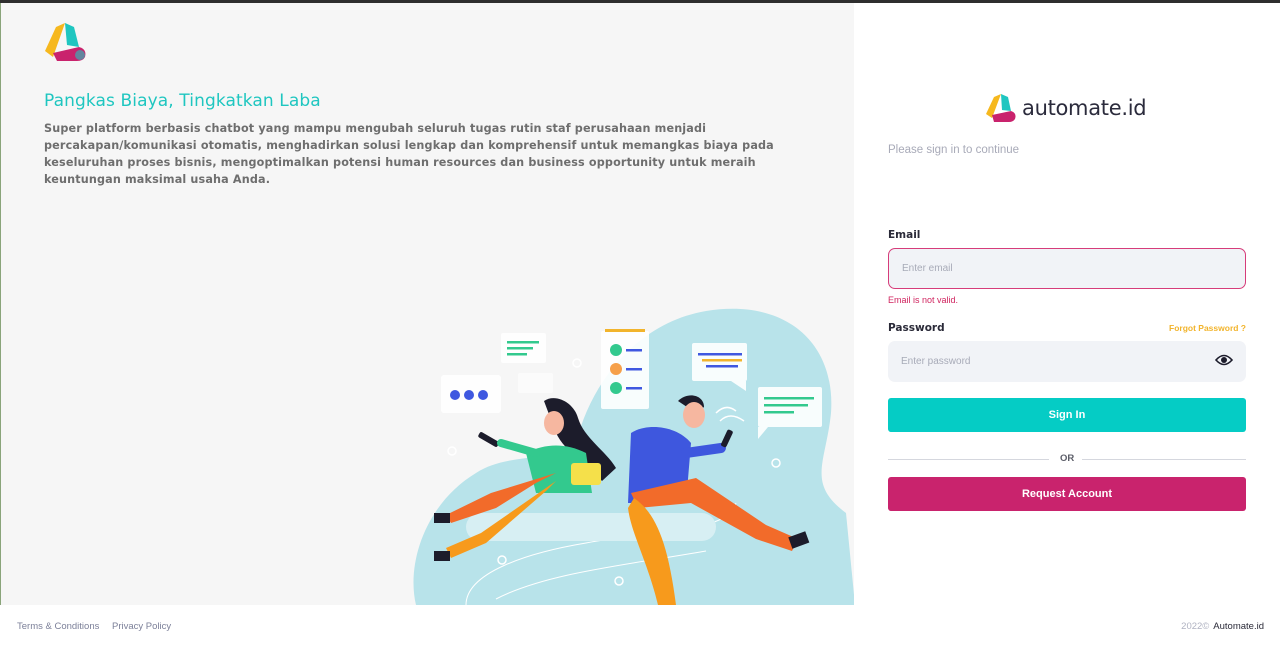 The width and height of the screenshot is (1280, 646). I want to click on brand-logo: automate.id, so click(1065, 108).